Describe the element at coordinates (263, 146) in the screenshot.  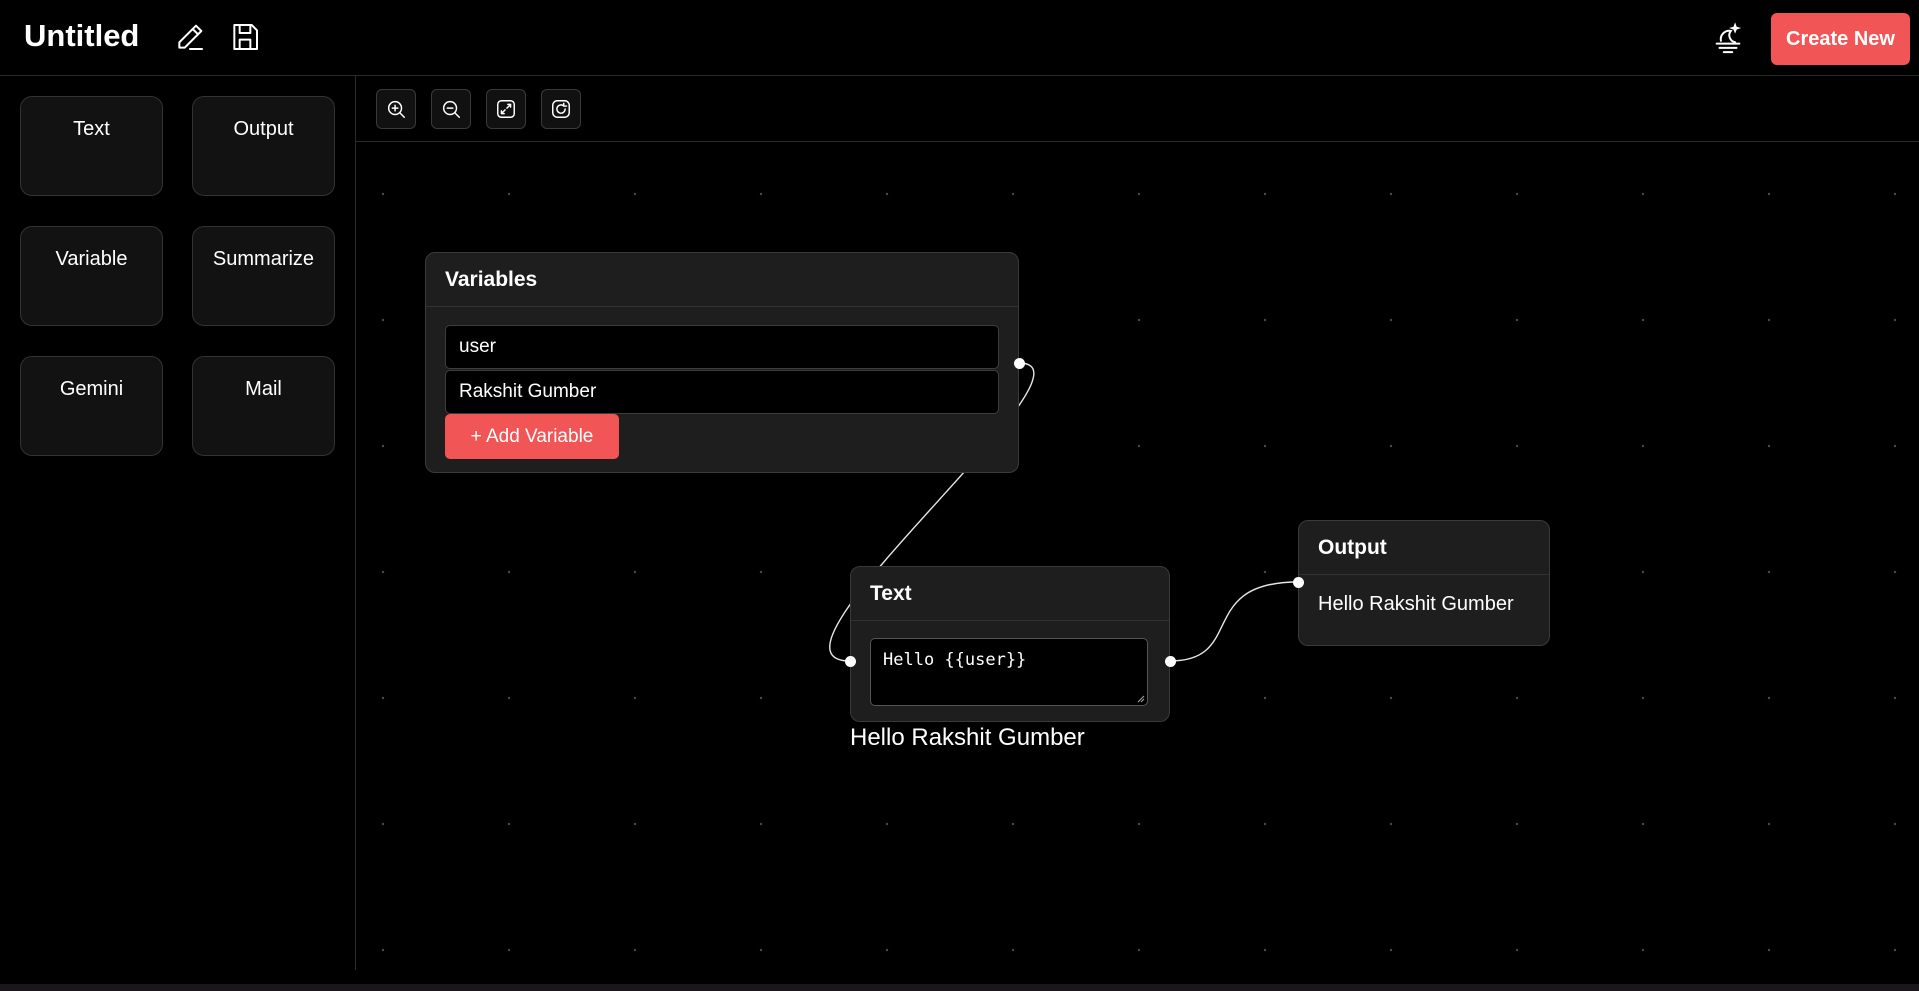
I see `palette-item-output: Output` at that location.